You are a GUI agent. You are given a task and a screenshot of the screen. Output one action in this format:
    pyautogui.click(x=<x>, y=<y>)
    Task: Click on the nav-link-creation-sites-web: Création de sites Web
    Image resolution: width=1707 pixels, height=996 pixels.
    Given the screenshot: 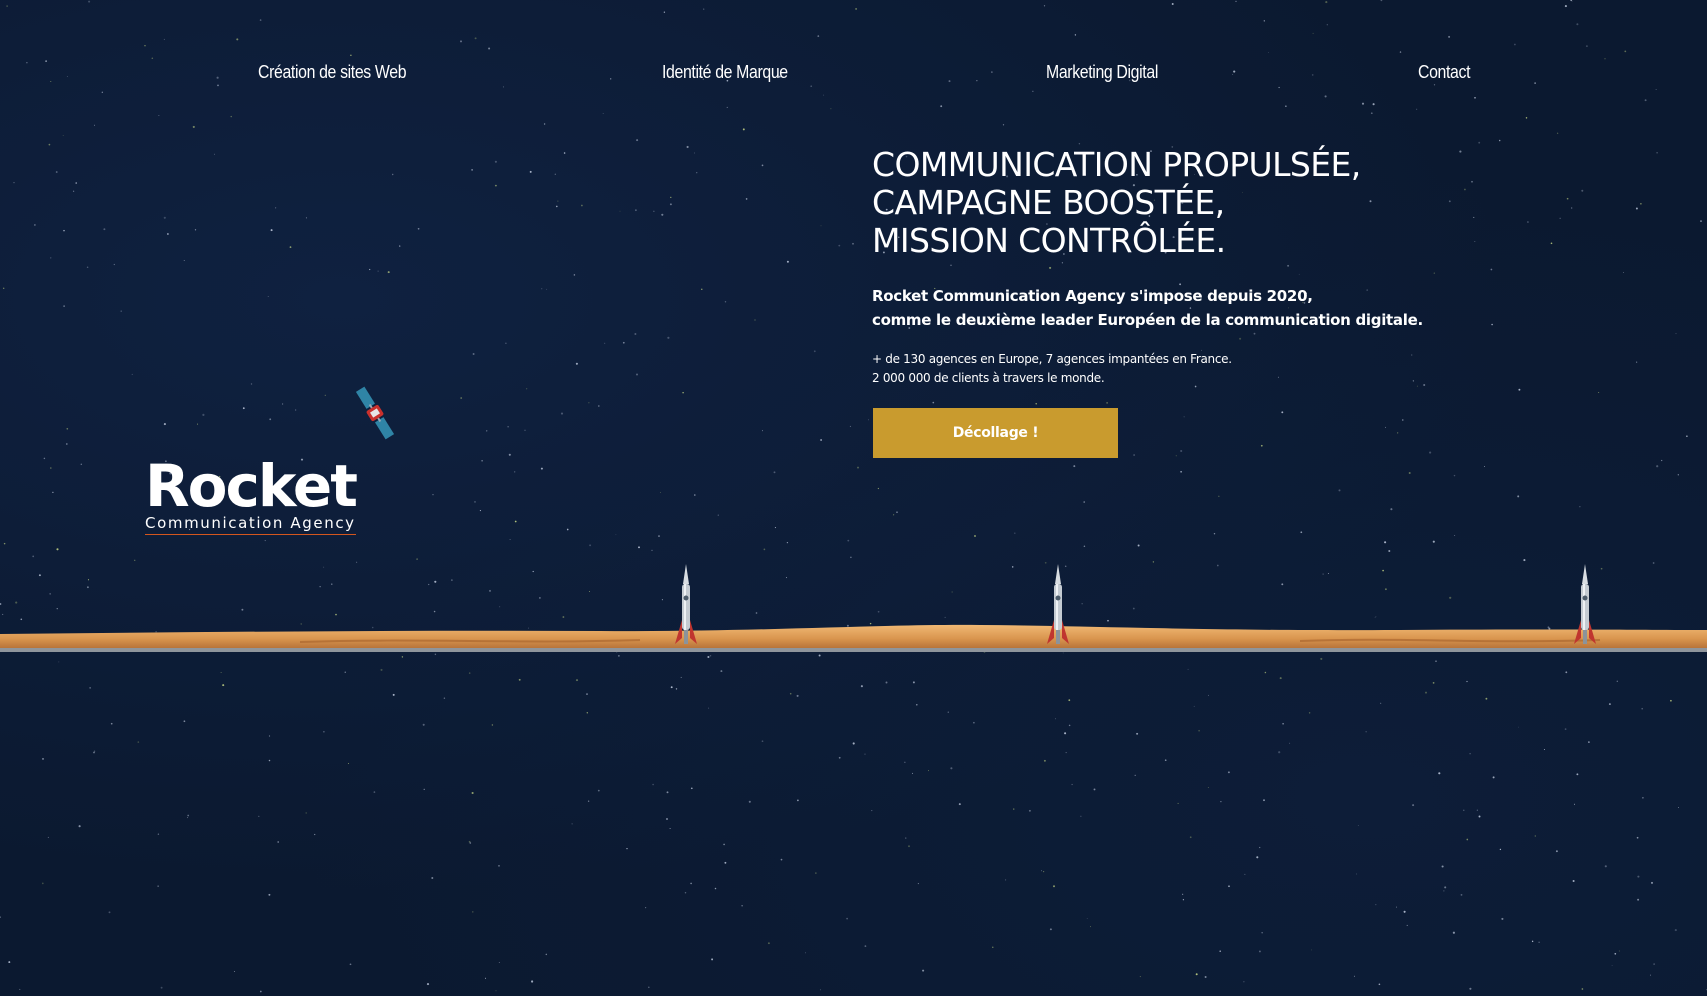 What is the action you would take?
    pyautogui.click(x=332, y=72)
    